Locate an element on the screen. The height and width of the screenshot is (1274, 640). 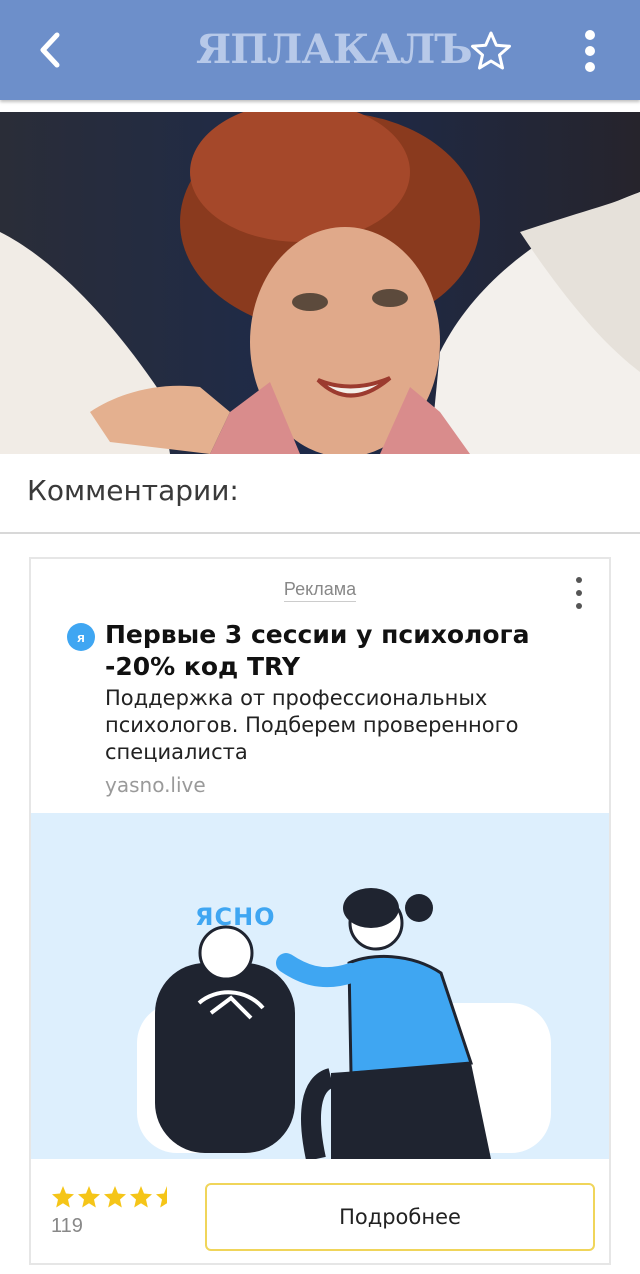
brand-logo-yasno: ЯСНО is located at coordinates (235, 917).